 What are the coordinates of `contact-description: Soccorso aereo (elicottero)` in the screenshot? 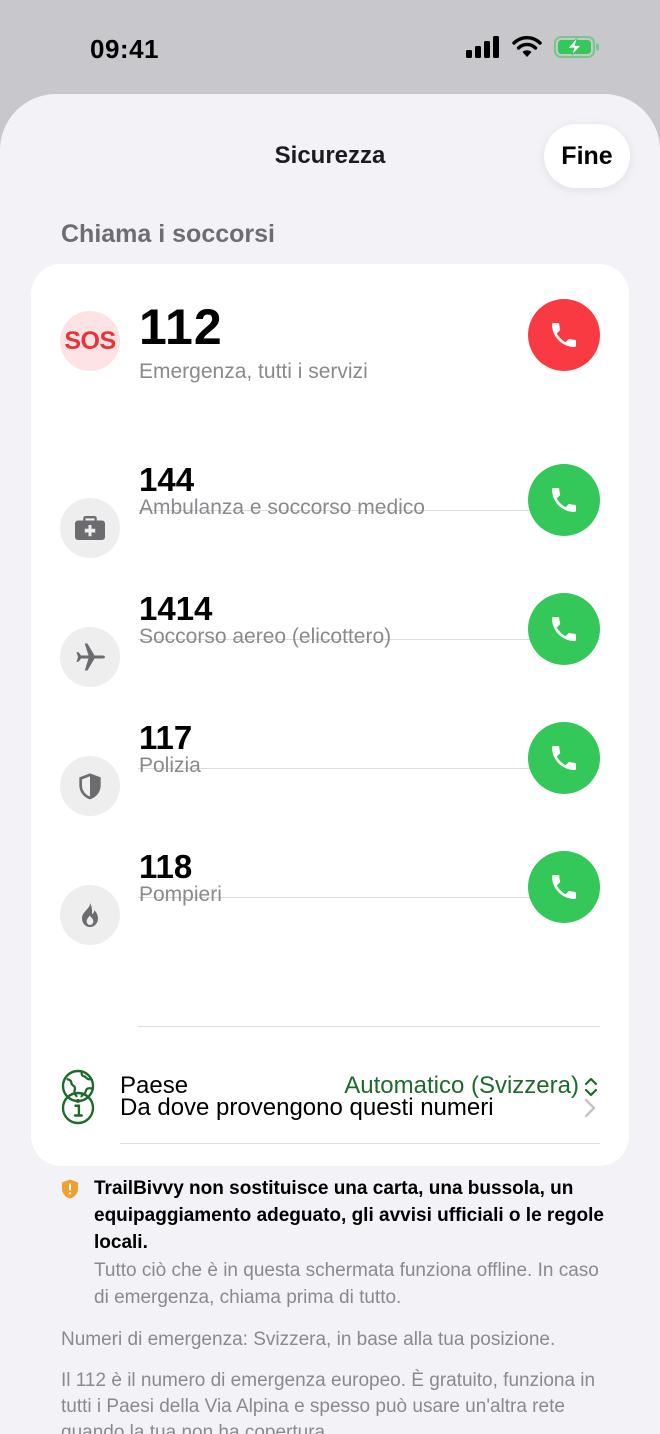 It's located at (265, 636).